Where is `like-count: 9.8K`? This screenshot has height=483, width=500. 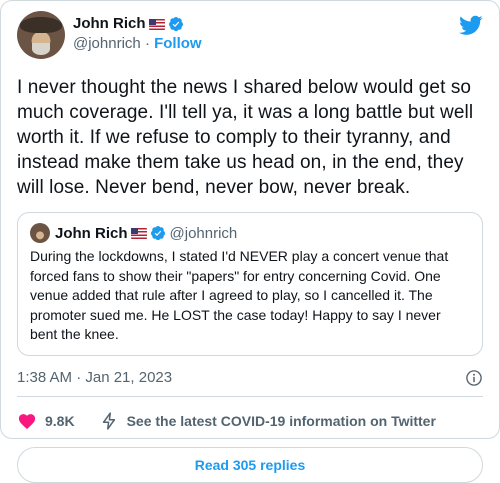
like-count: 9.8K is located at coordinates (60, 421).